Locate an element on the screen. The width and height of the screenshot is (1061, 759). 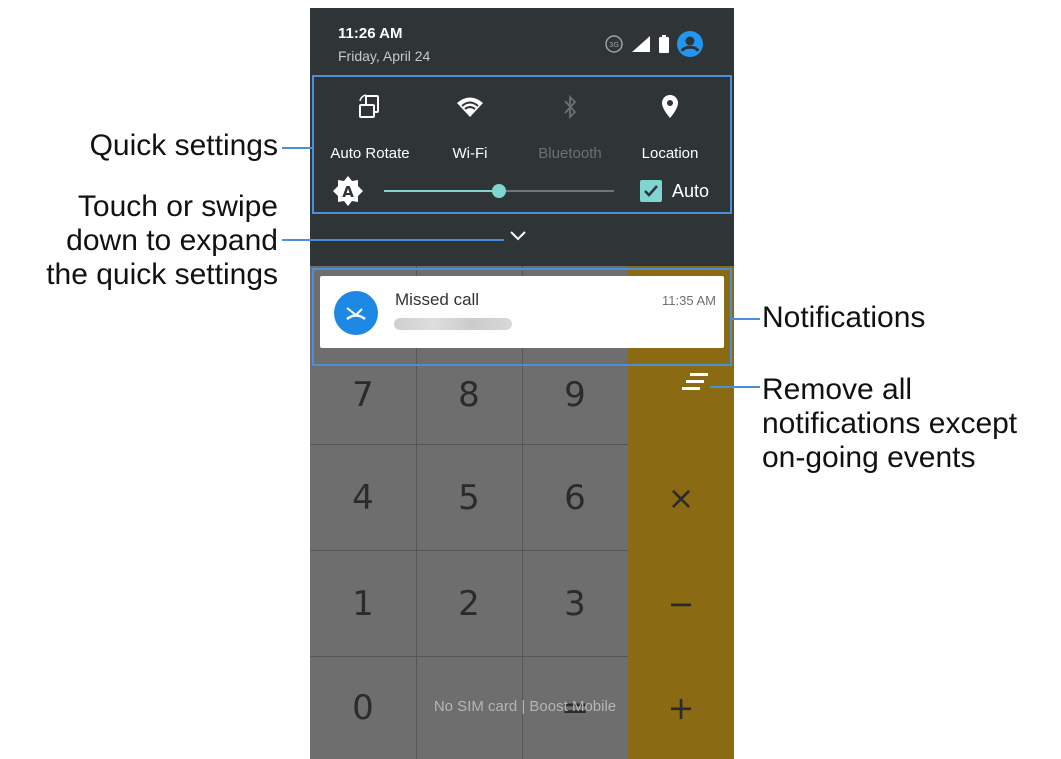
data-saver-icon: 3G is located at coordinates (614, 46).